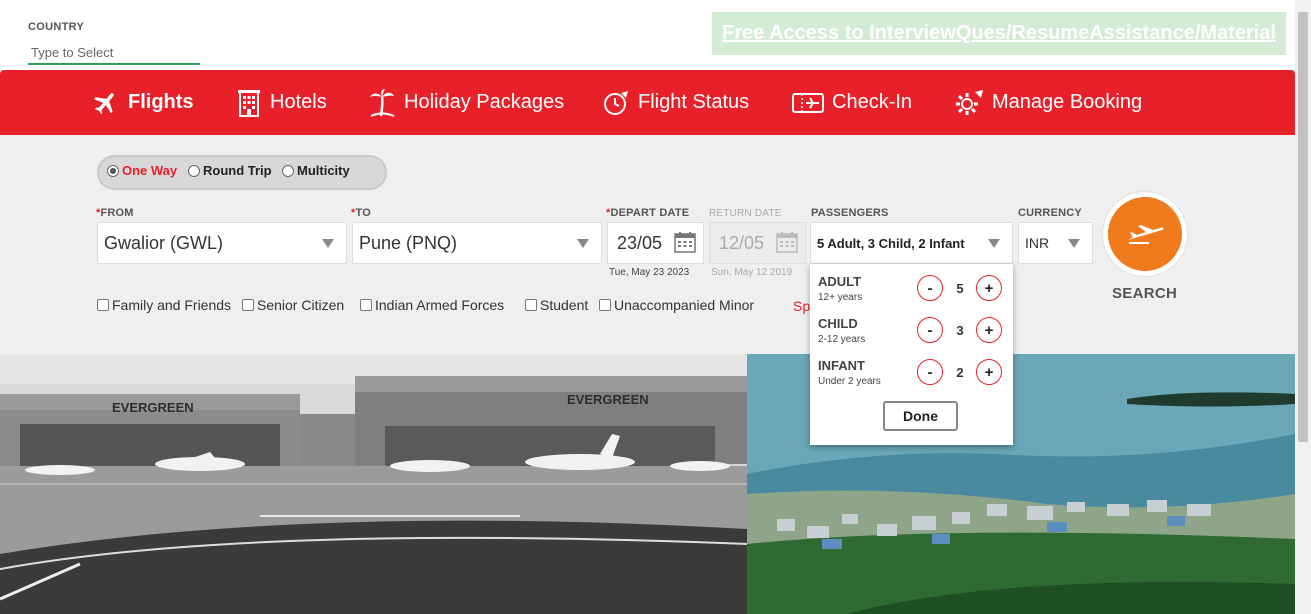 The width and height of the screenshot is (1311, 614). I want to click on search-button-inner, so click(1145, 234).